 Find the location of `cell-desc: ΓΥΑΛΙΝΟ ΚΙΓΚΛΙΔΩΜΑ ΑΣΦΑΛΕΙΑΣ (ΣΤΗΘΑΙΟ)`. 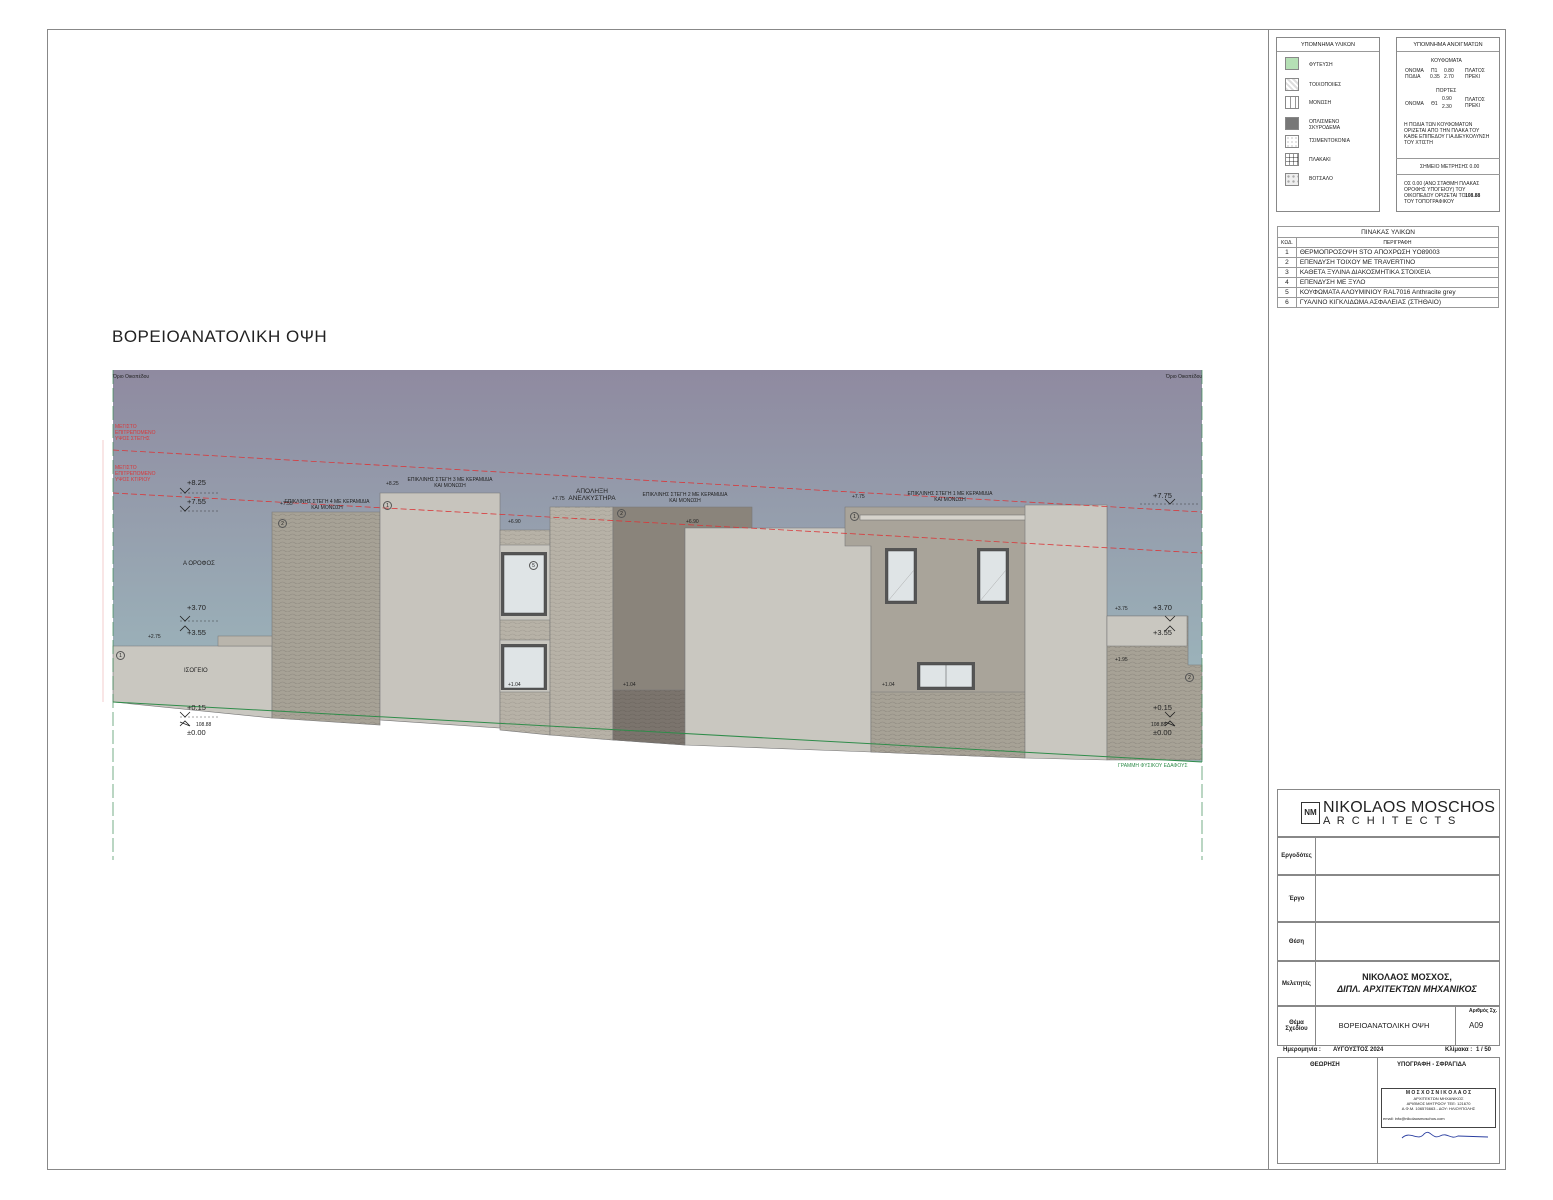

cell-desc: ΓΥΑΛΙΝΟ ΚΙΓΚΛΙΔΩΜΑ ΑΣΦΑΛΕΙΑΣ (ΣΤΗΘΑΙΟ) is located at coordinates (1397, 302).